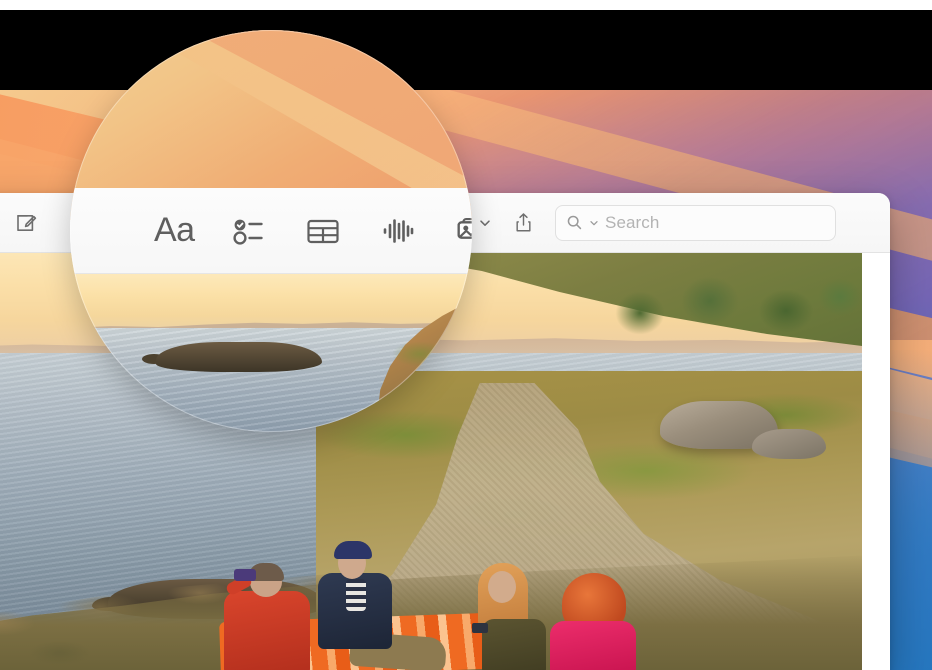 Image resolution: width=932 pixels, height=670 pixels. Describe the element at coordinates (461, 231) in the screenshot. I see `media-photos-icon` at that location.